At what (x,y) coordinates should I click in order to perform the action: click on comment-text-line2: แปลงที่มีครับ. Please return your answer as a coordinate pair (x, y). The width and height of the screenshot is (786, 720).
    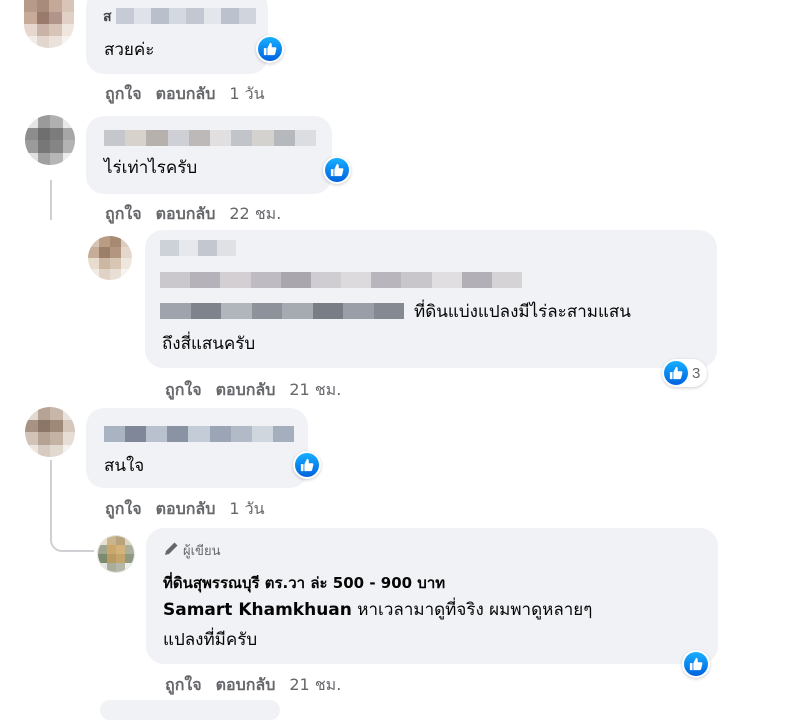
    Looking at the image, I should click on (210, 640).